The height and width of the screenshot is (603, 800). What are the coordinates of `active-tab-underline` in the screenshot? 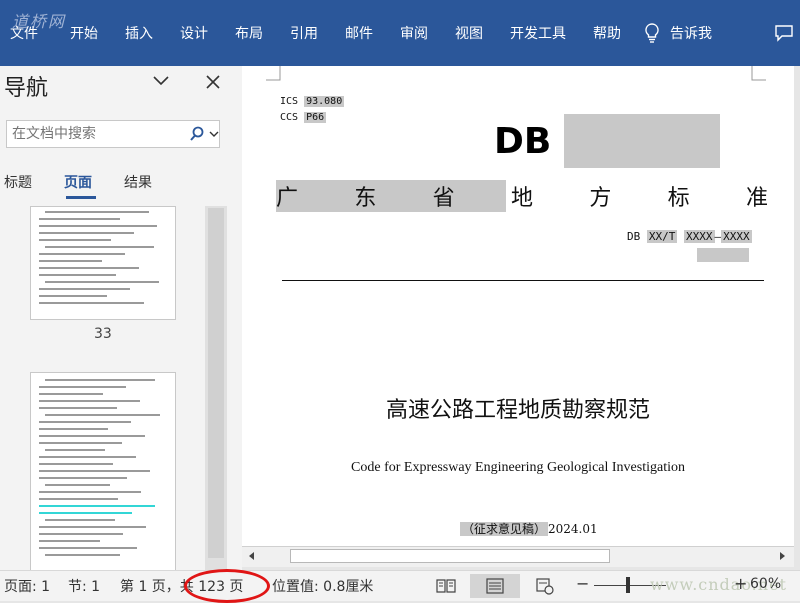 It's located at (81, 197).